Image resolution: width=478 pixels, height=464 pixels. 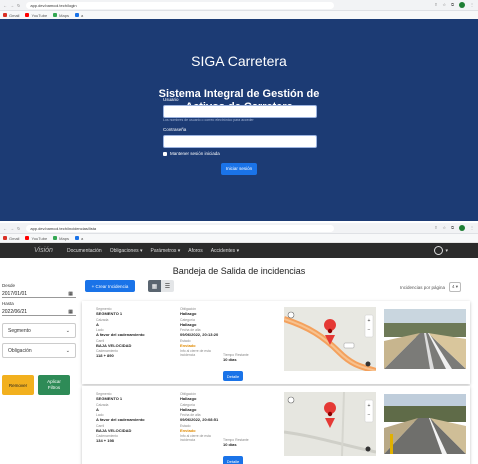 I want to click on user-menu: ▾, so click(x=441, y=250).